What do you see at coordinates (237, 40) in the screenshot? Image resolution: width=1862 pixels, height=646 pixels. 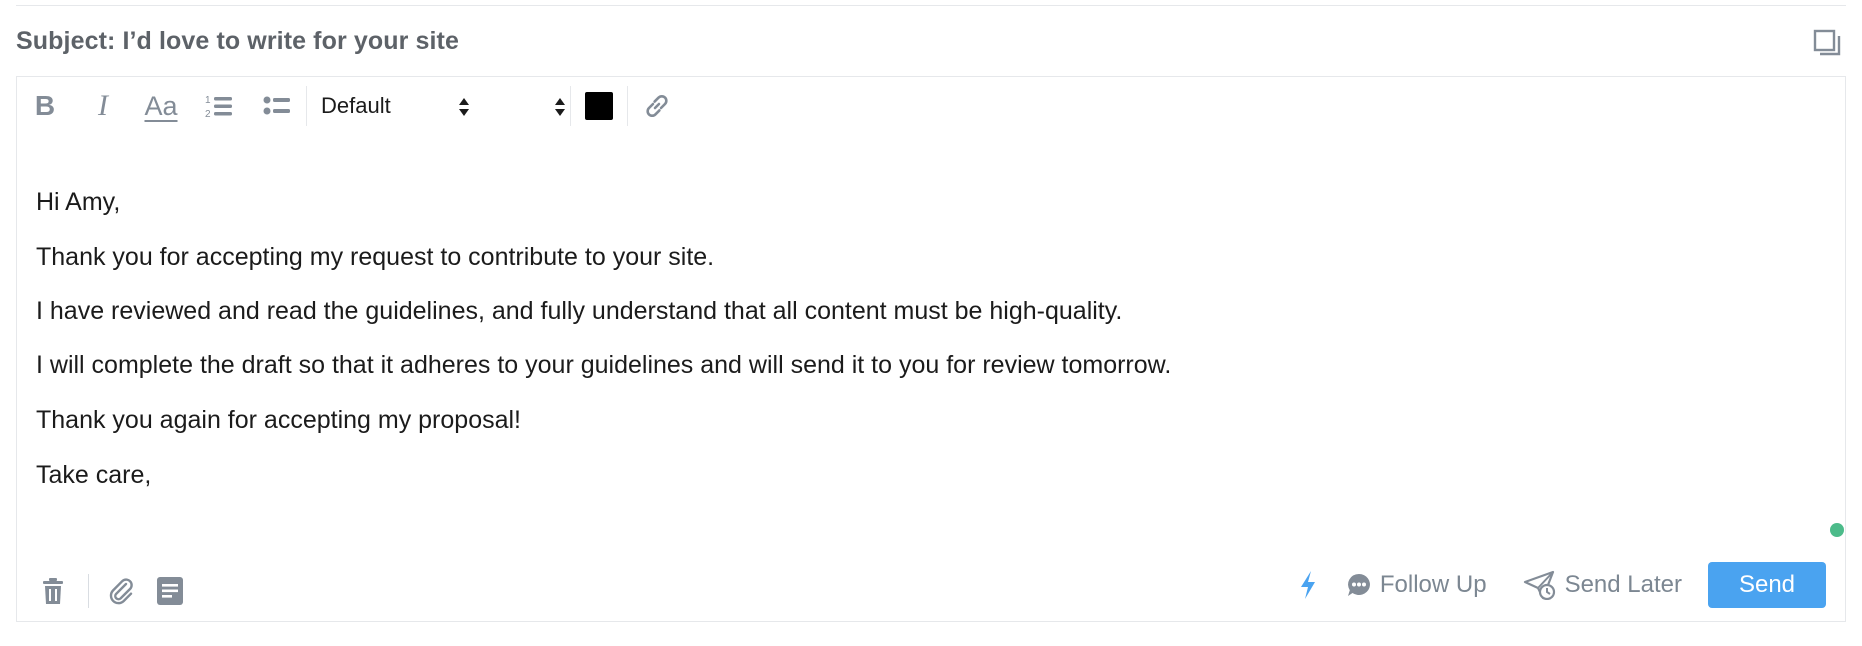 I see `subject-line: Subject: I’d love to write for your site` at bounding box center [237, 40].